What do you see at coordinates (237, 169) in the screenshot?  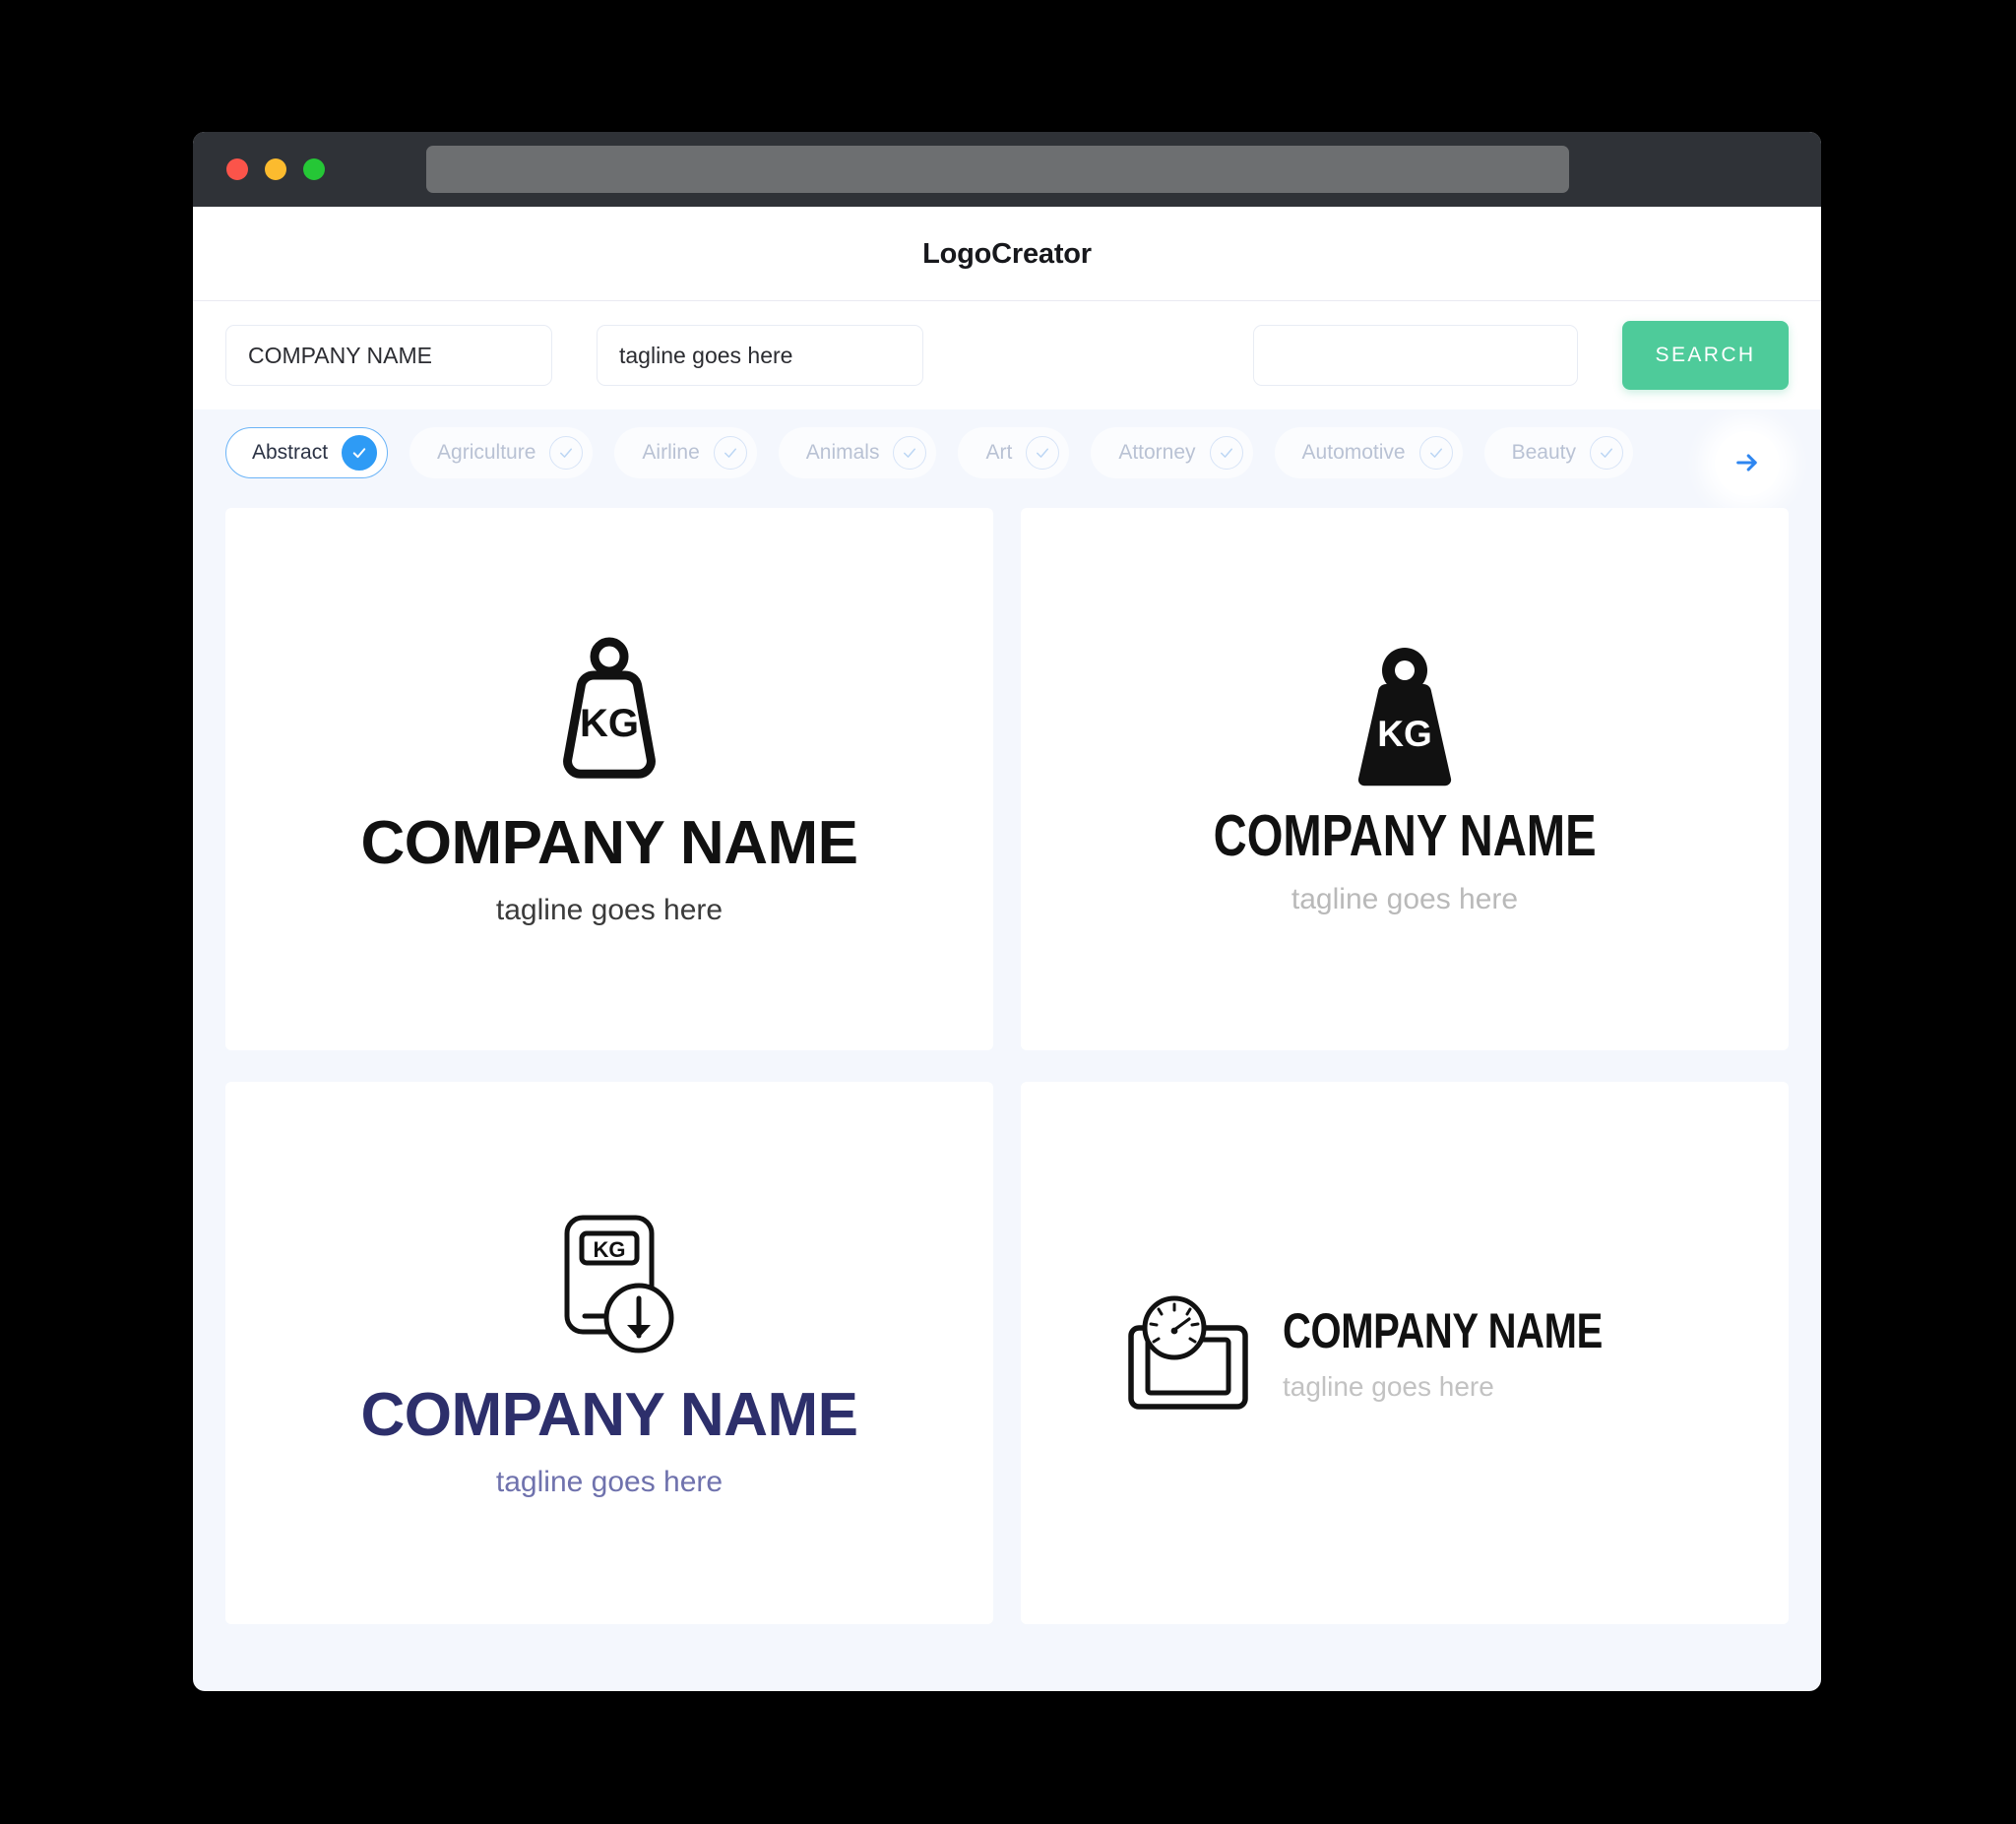 I see `close-window-button` at bounding box center [237, 169].